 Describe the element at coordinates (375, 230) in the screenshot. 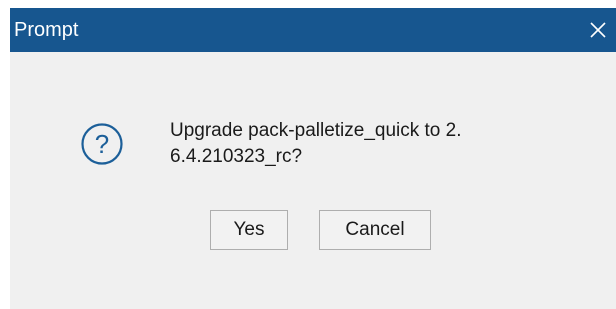

I see `cancel-button: Cancel` at that location.